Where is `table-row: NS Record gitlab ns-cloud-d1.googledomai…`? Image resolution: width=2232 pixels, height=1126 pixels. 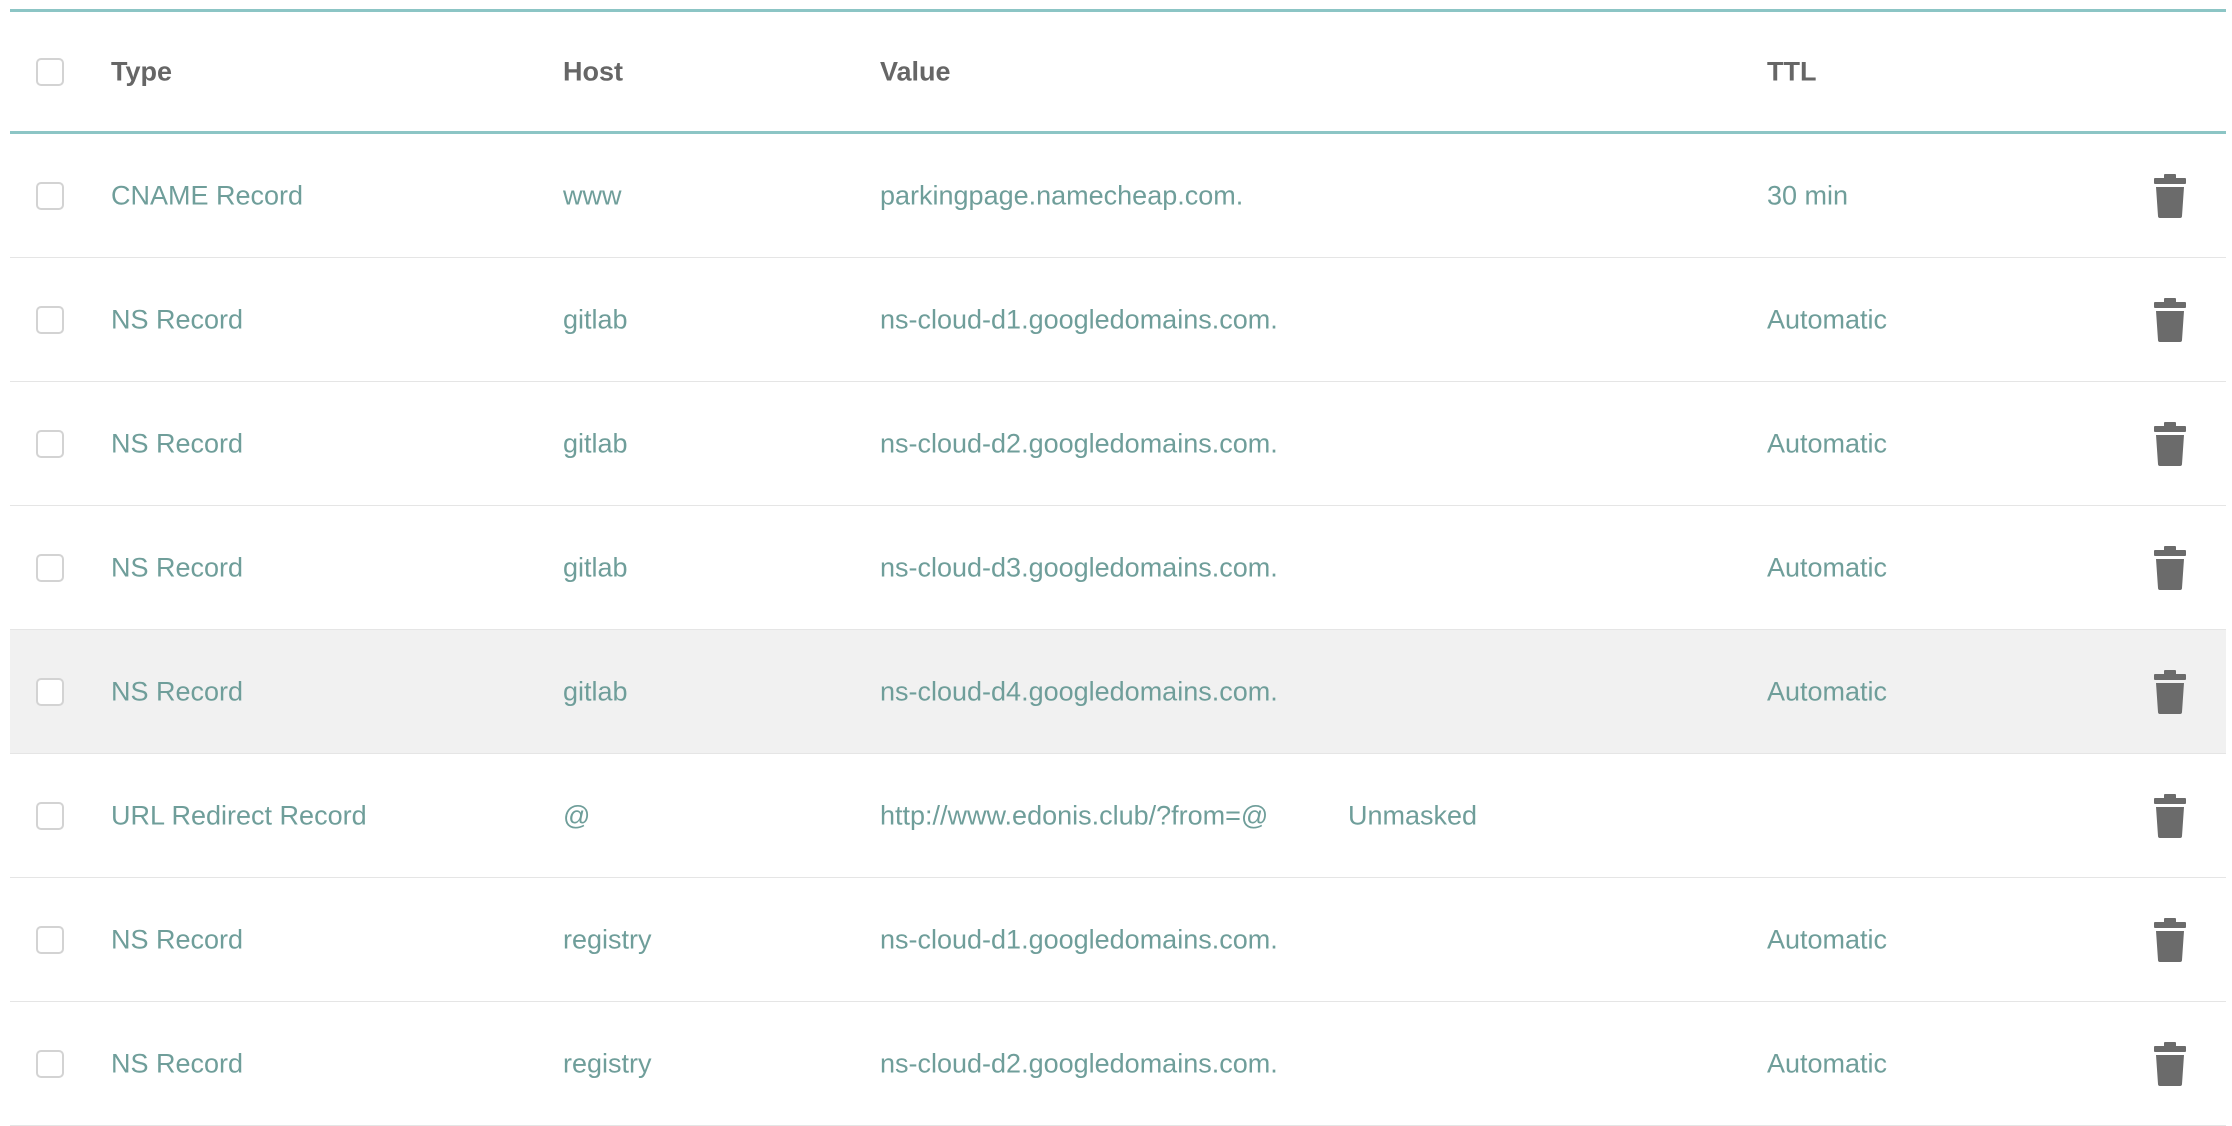
table-row: NS Record gitlab ns-cloud-d1.googledomai… is located at coordinates (1118, 320).